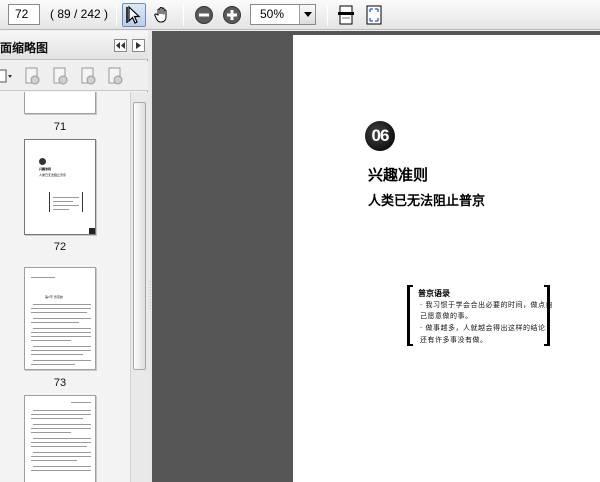 The width and height of the screenshot is (600, 482). Describe the element at coordinates (120, 45) in the screenshot. I see `collapse-left-icon` at that location.